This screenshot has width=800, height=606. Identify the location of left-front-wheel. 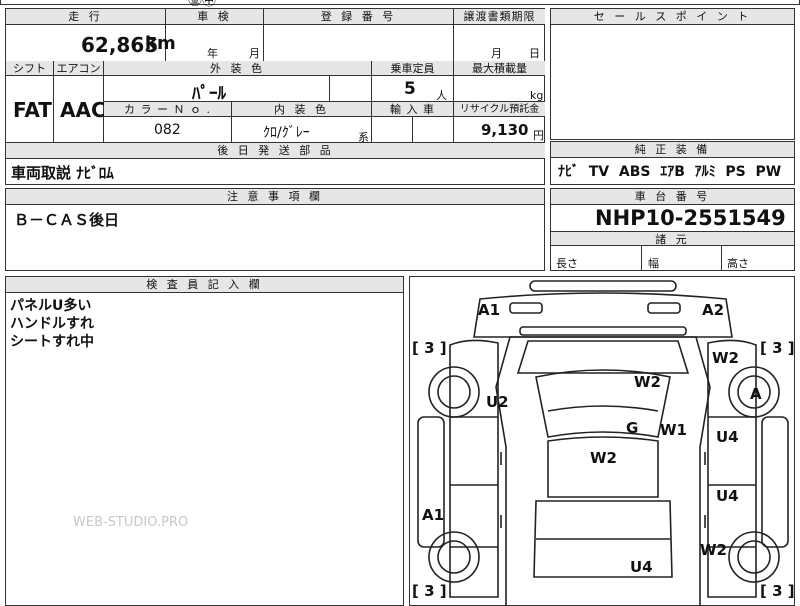
(454, 557).